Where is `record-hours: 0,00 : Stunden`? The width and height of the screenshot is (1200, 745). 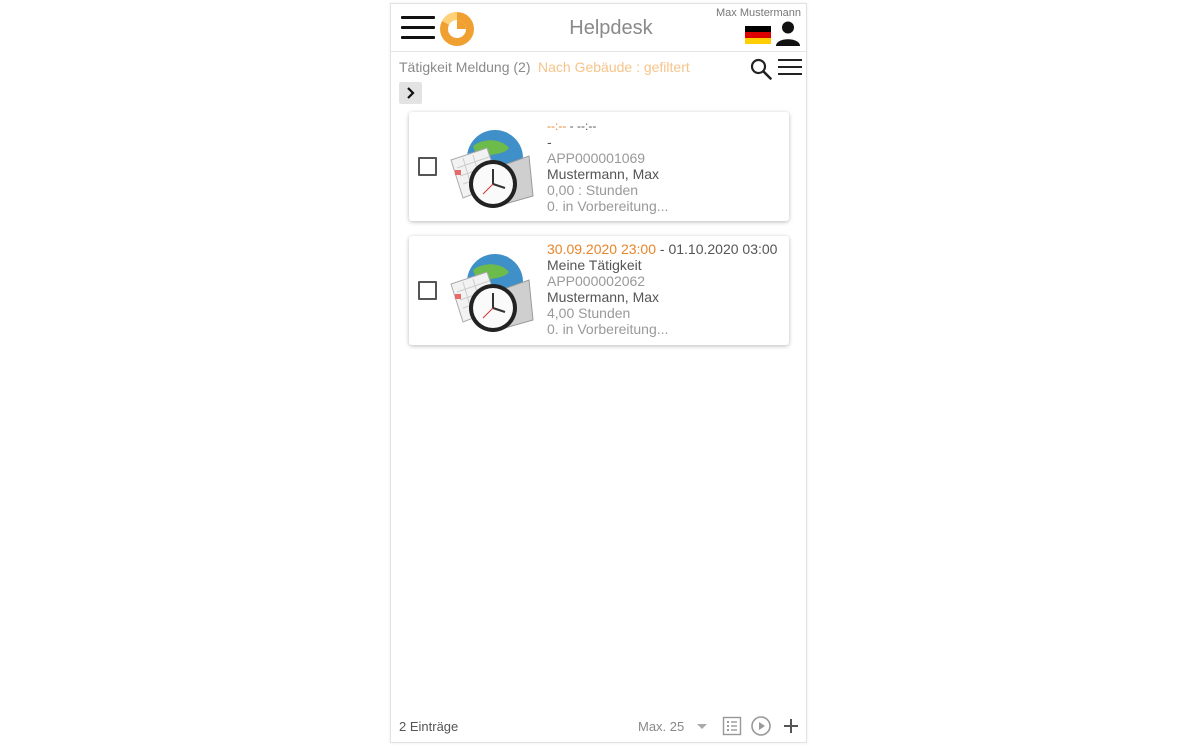 record-hours: 0,00 : Stunden is located at coordinates (593, 190).